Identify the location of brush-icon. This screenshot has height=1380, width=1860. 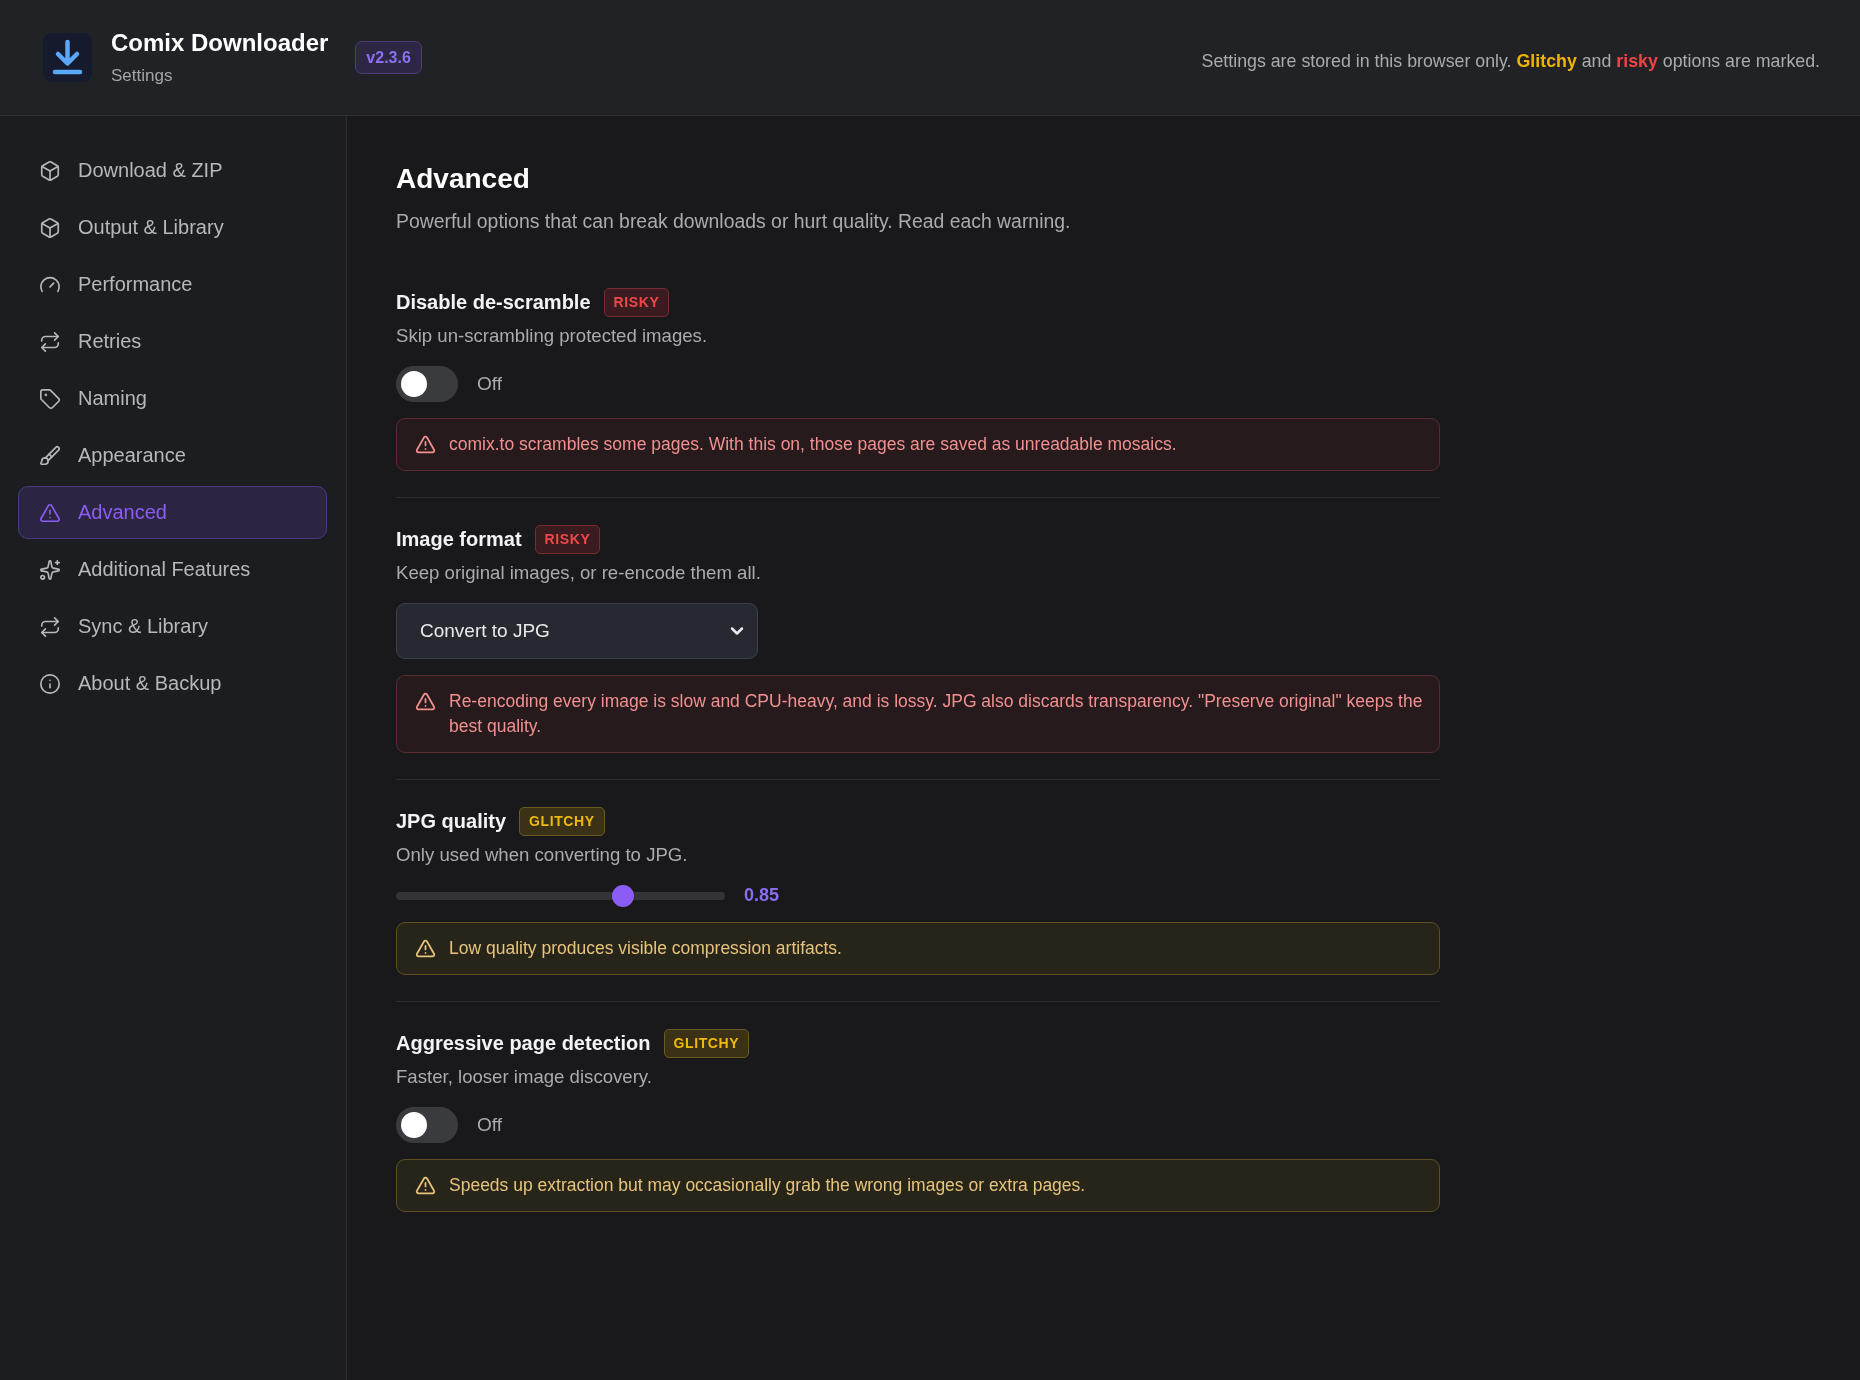
(50, 455).